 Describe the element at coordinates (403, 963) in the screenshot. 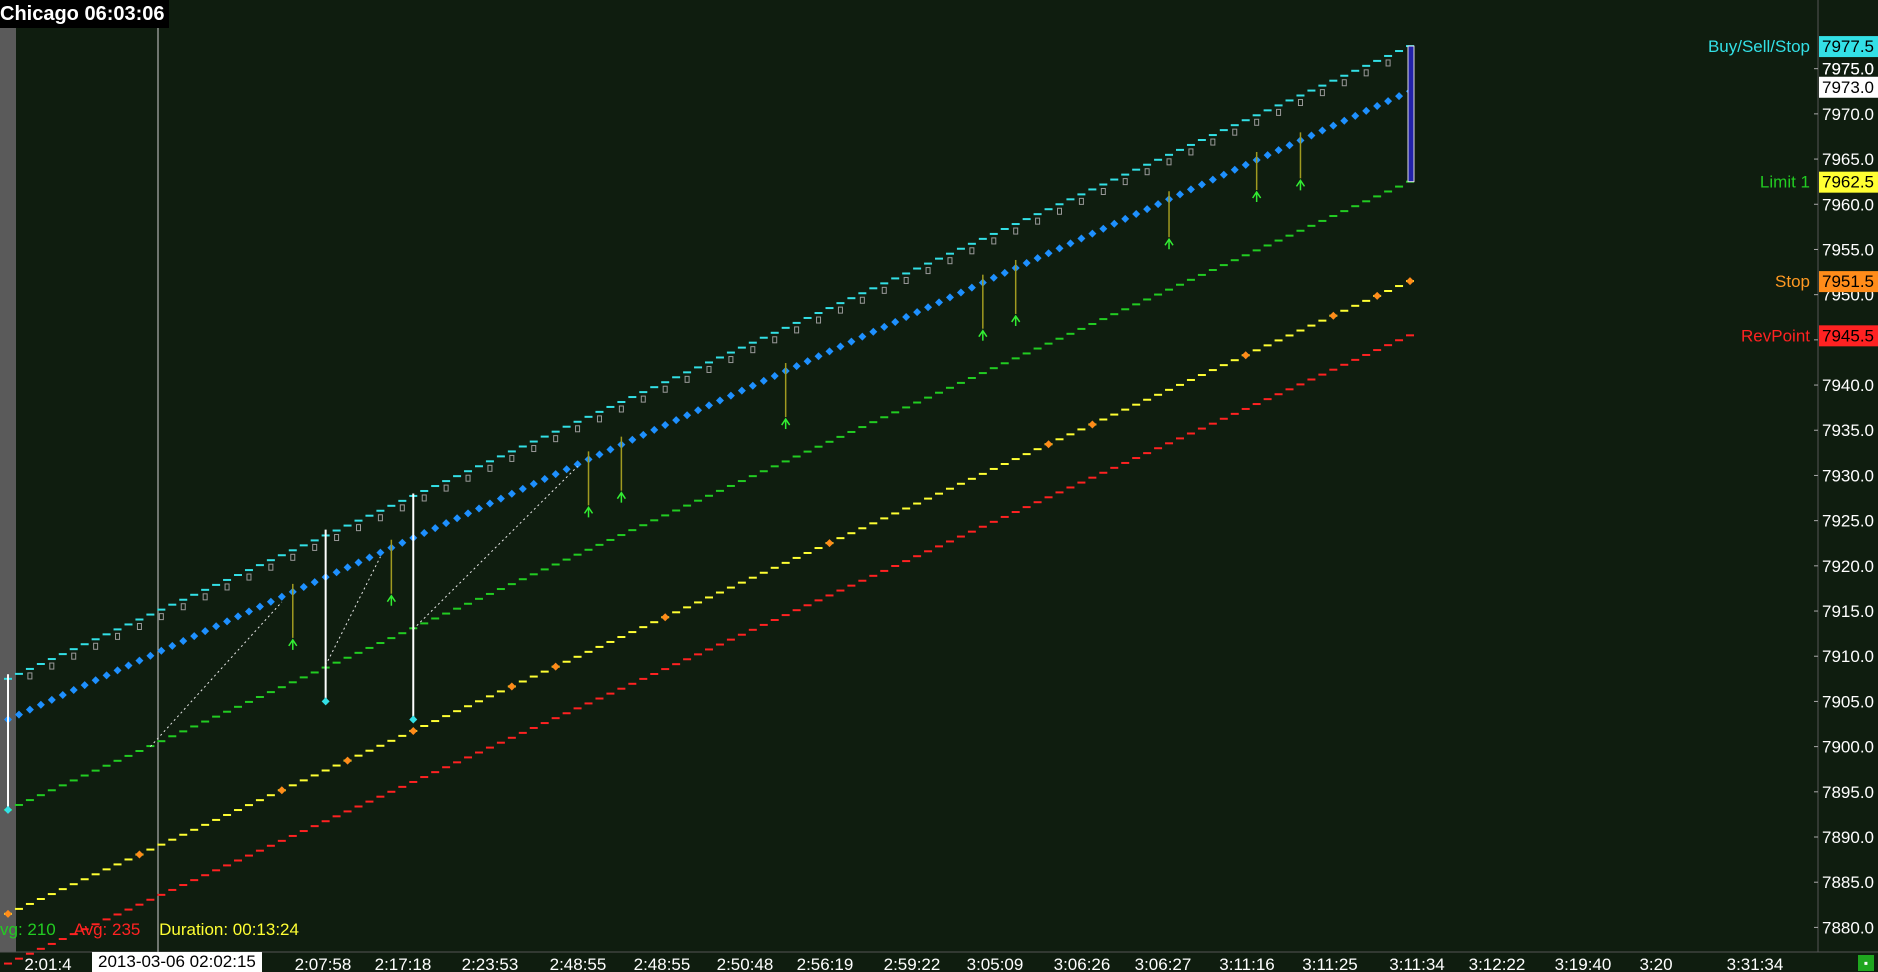

I see `x-tick-label: 2:17:18` at that location.